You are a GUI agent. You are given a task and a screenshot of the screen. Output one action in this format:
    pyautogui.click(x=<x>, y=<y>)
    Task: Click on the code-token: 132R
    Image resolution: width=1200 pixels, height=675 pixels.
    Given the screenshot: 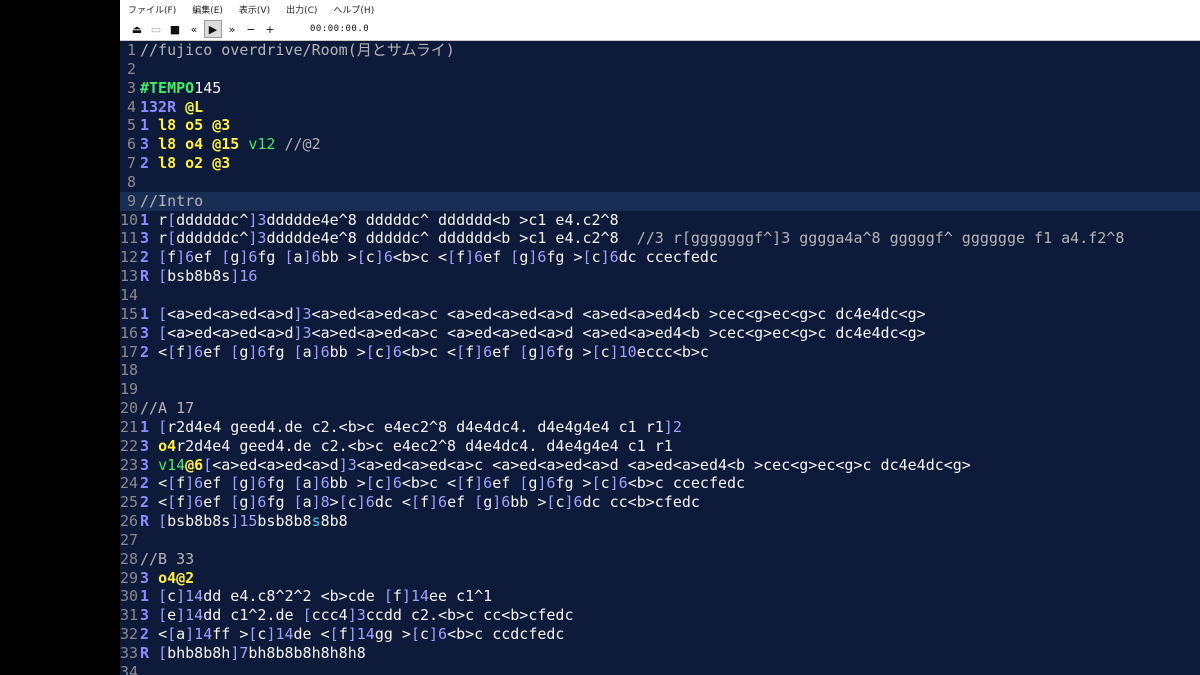 What is the action you would take?
    pyautogui.click(x=163, y=106)
    